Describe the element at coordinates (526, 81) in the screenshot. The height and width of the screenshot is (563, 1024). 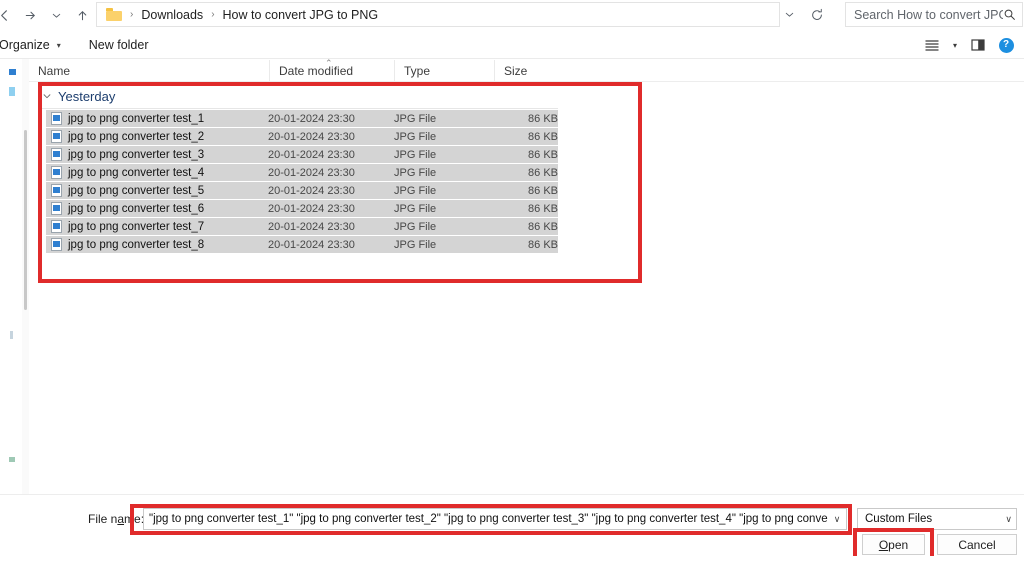
I see `column-header-divider` at that location.